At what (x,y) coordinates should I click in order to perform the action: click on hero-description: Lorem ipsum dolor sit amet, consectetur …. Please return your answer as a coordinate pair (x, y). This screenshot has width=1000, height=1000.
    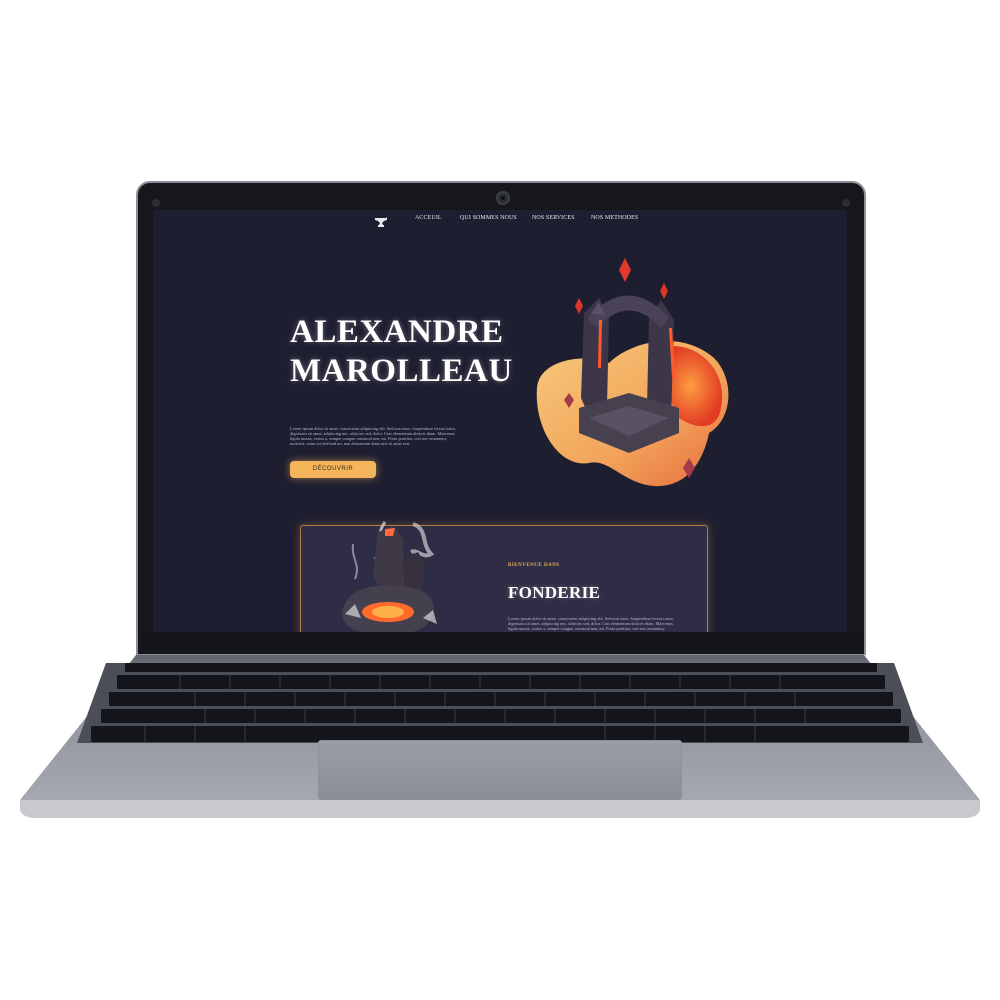
    Looking at the image, I should click on (373, 436).